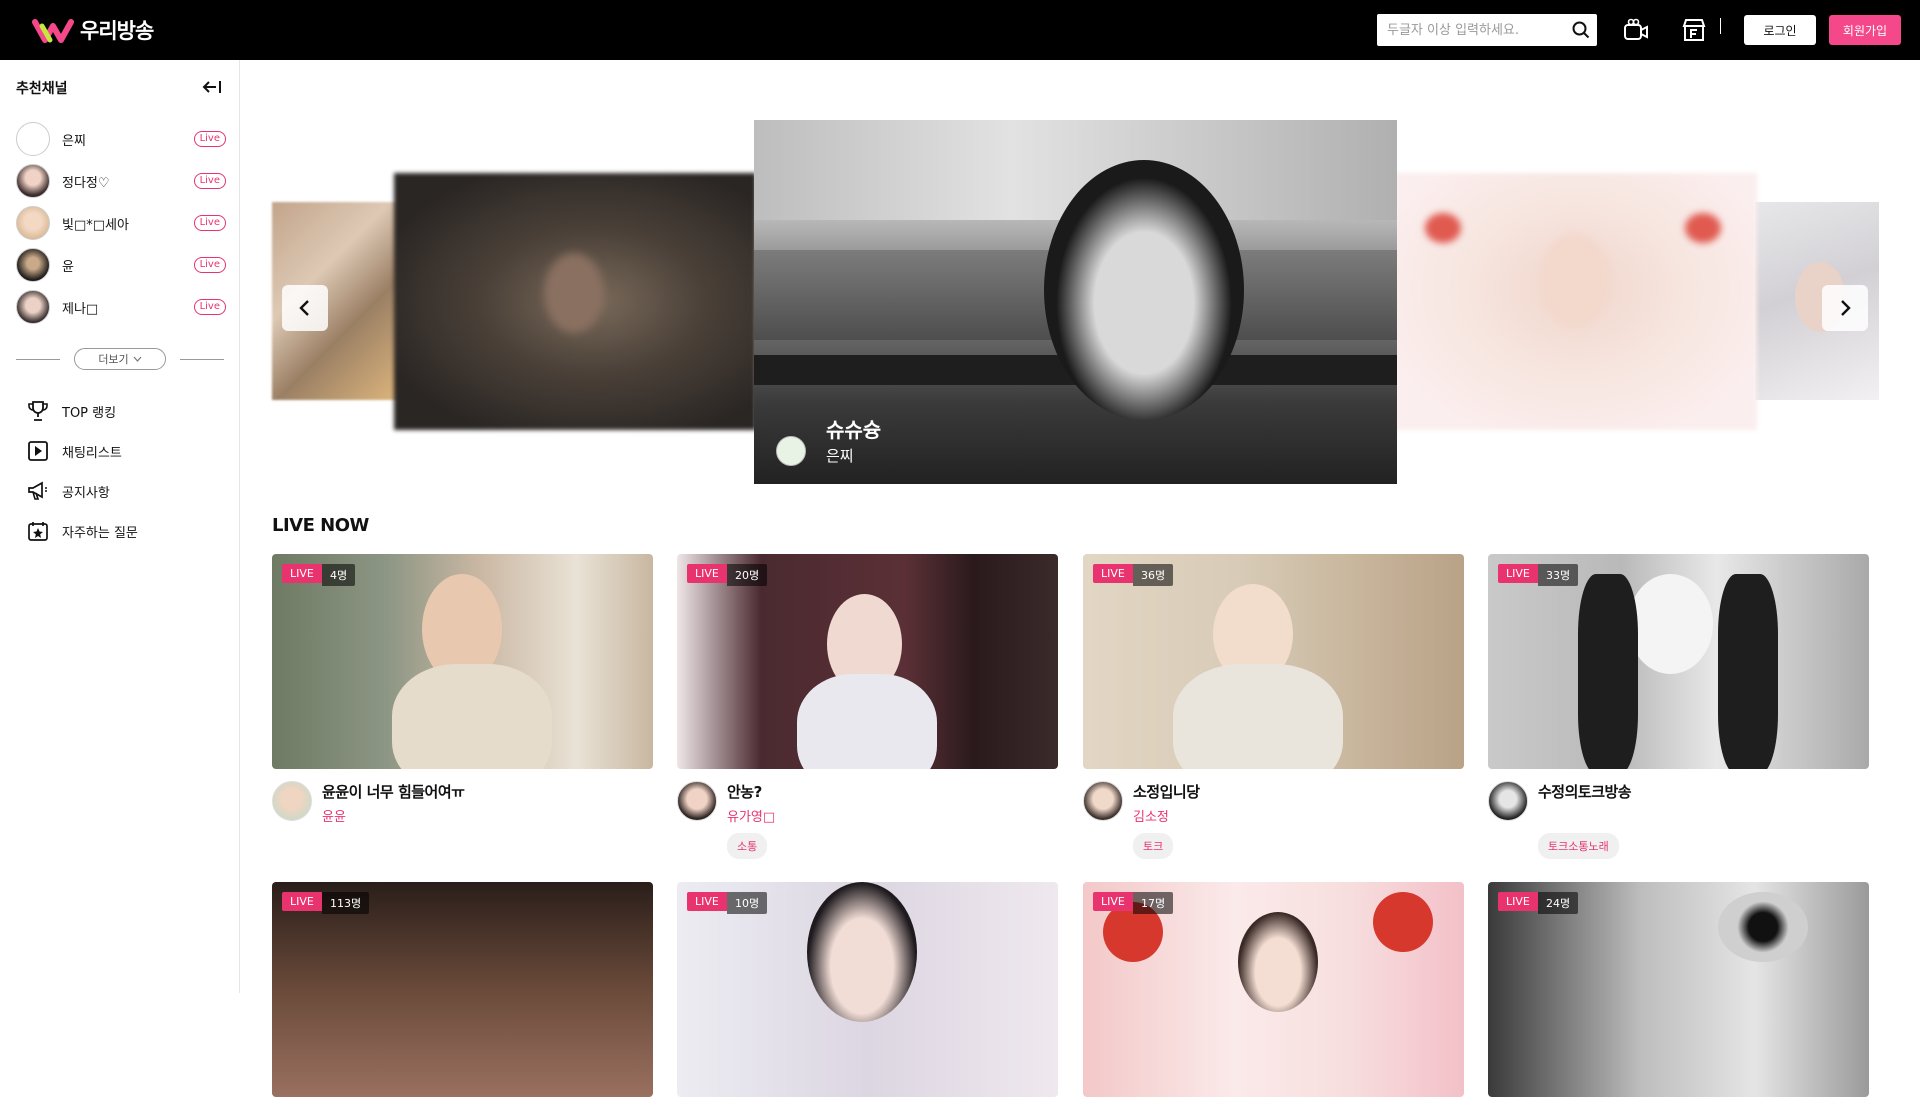 The image size is (1920, 1097). What do you see at coordinates (462, 661) in the screenshot?
I see `live-thumbnail: LIVE 4명` at bounding box center [462, 661].